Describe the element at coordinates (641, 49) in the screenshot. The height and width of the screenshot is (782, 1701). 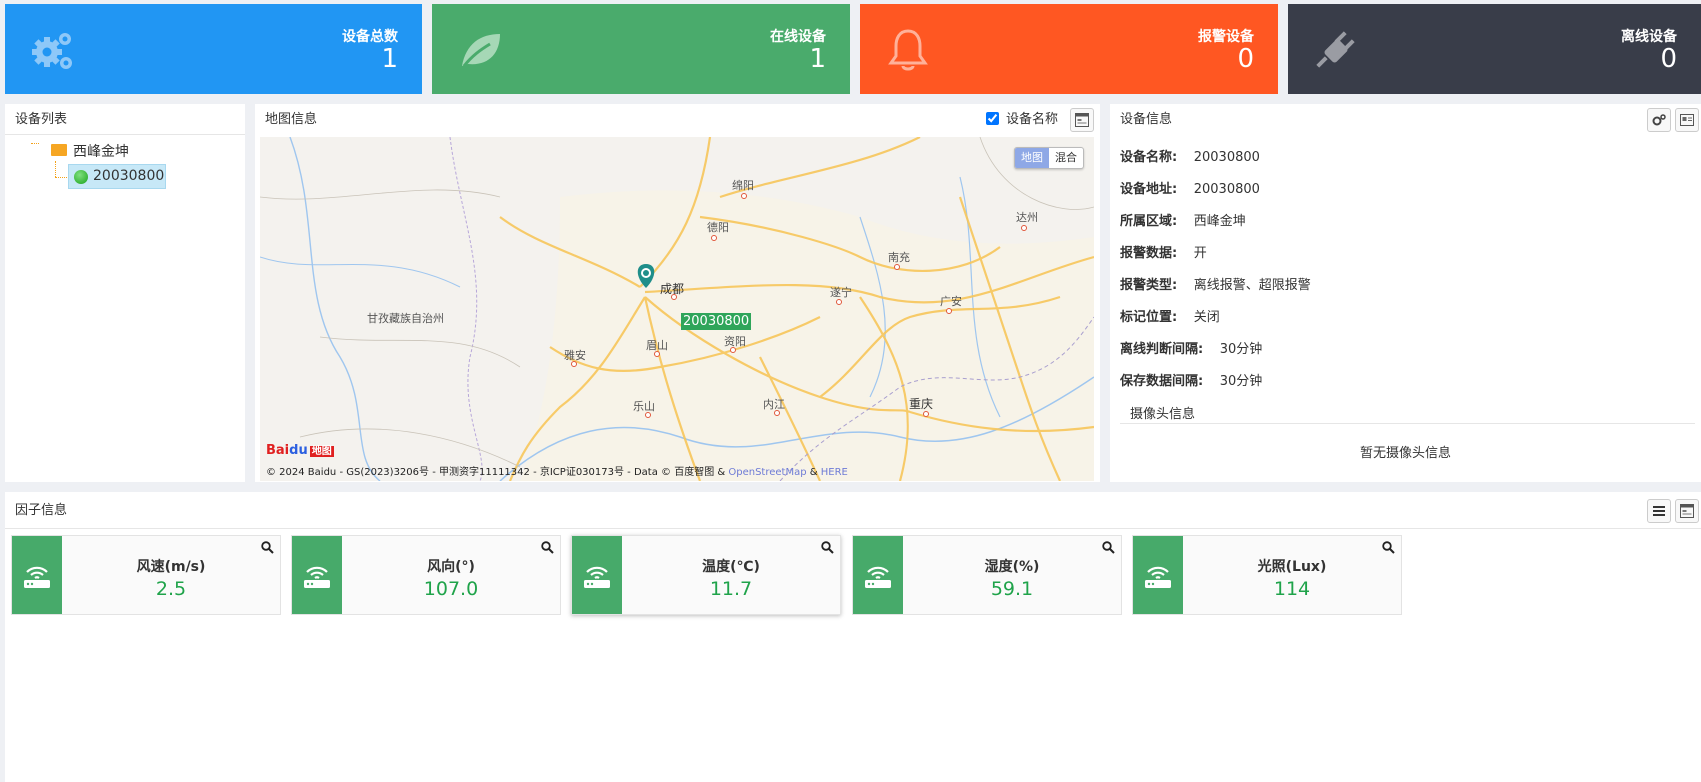
I see `stat-card-online: 在线设备 1` at that location.